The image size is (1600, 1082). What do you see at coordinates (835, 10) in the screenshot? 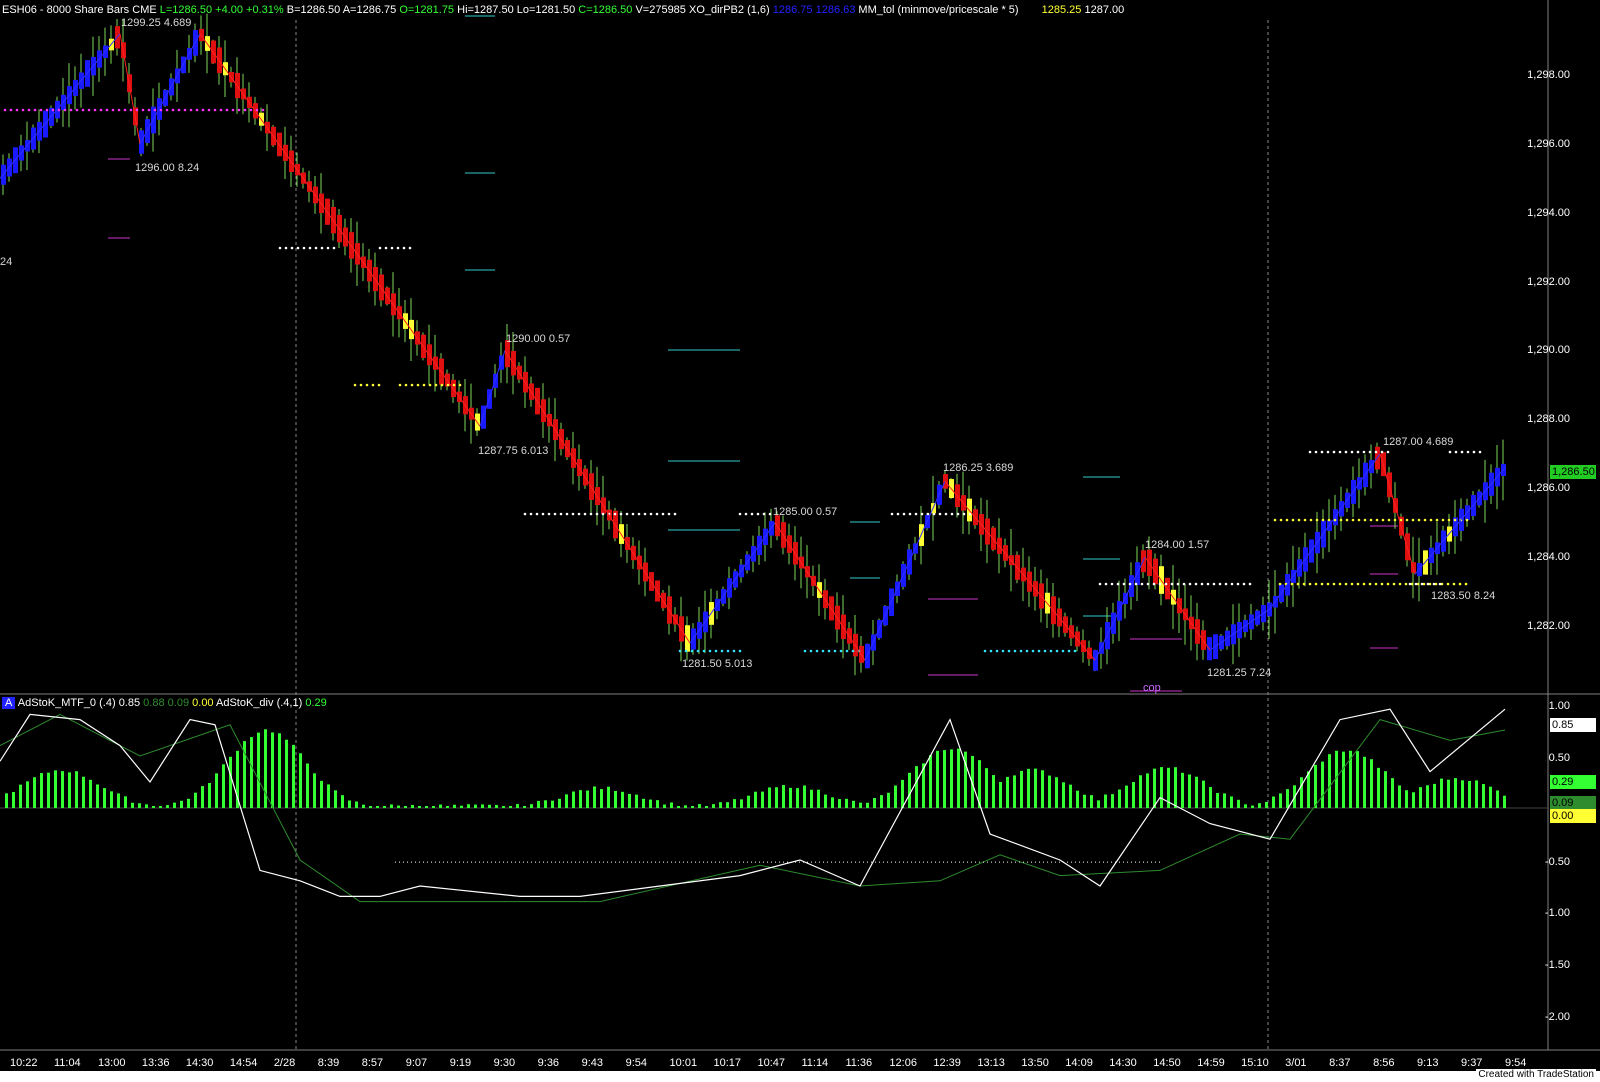
I see `indicator1-value2: 1286.63` at bounding box center [835, 10].